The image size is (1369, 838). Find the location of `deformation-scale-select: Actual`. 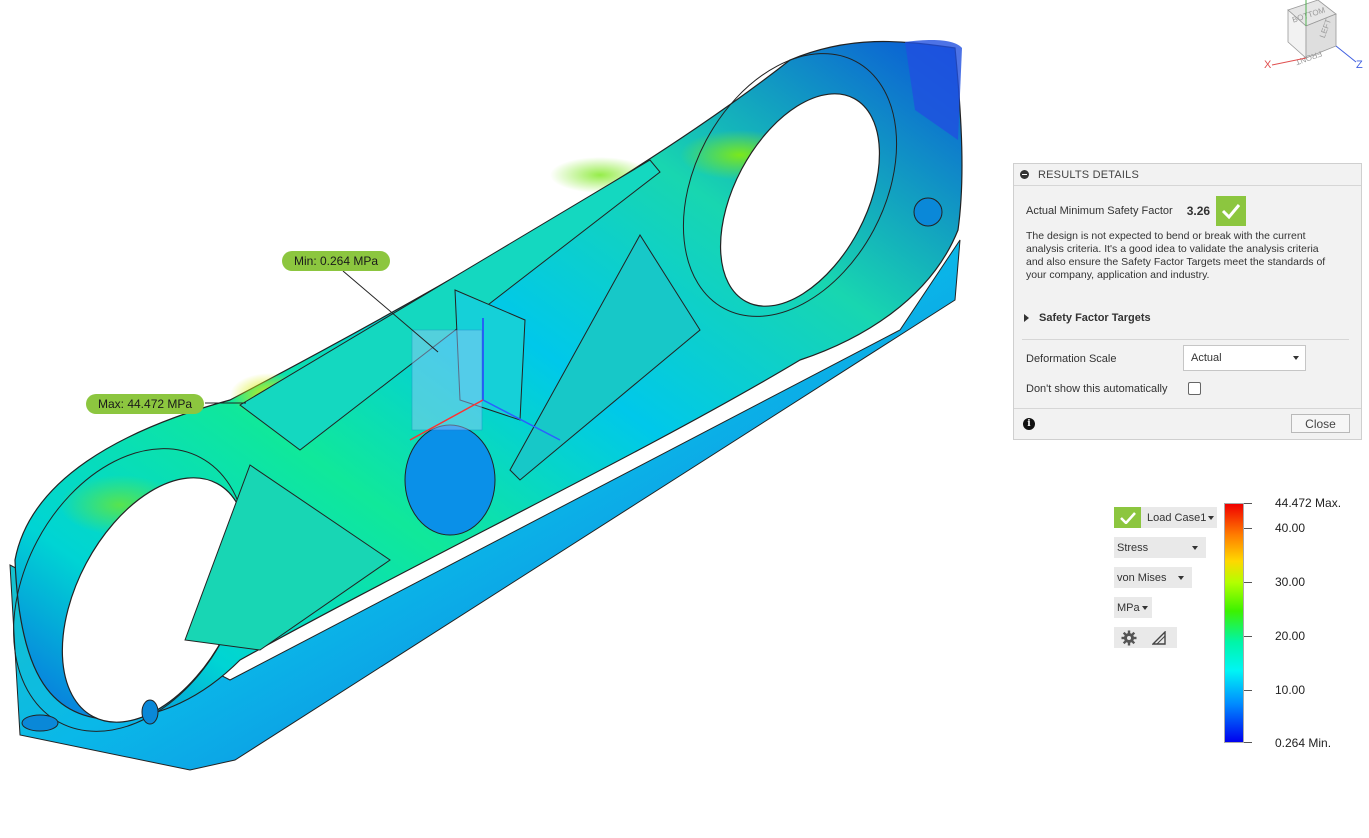

deformation-scale-select: Actual is located at coordinates (1244, 358).